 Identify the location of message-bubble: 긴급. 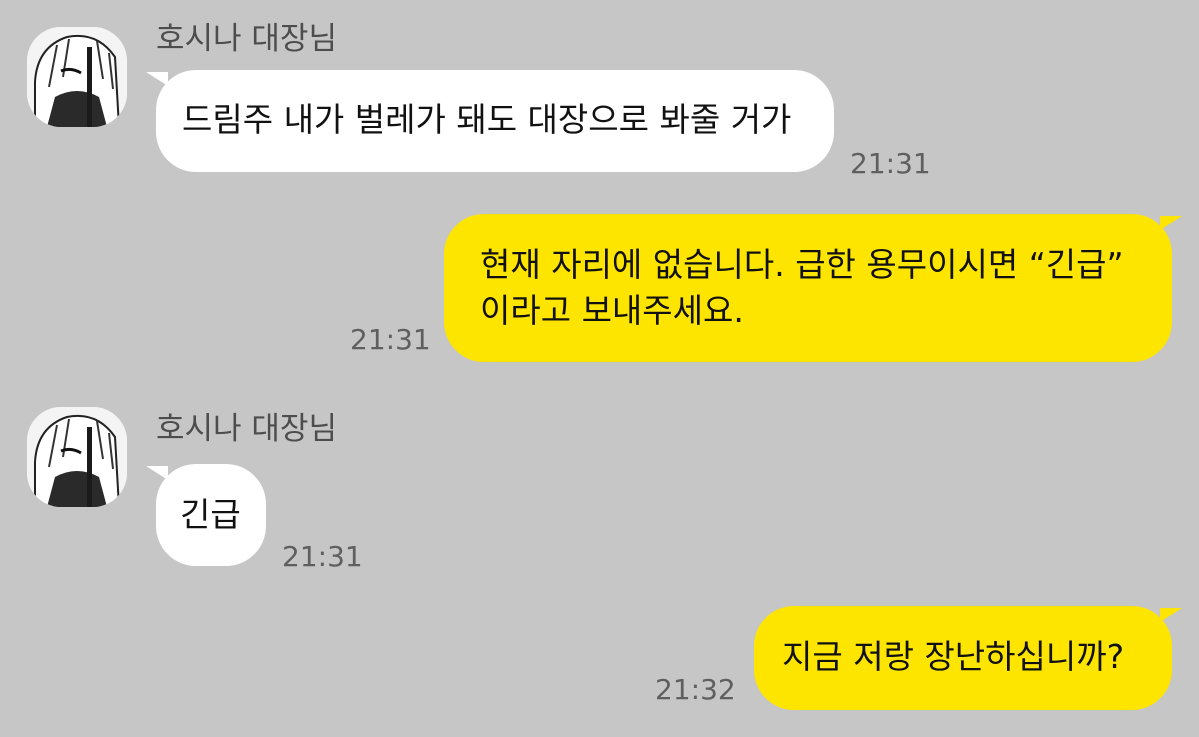
(211, 515).